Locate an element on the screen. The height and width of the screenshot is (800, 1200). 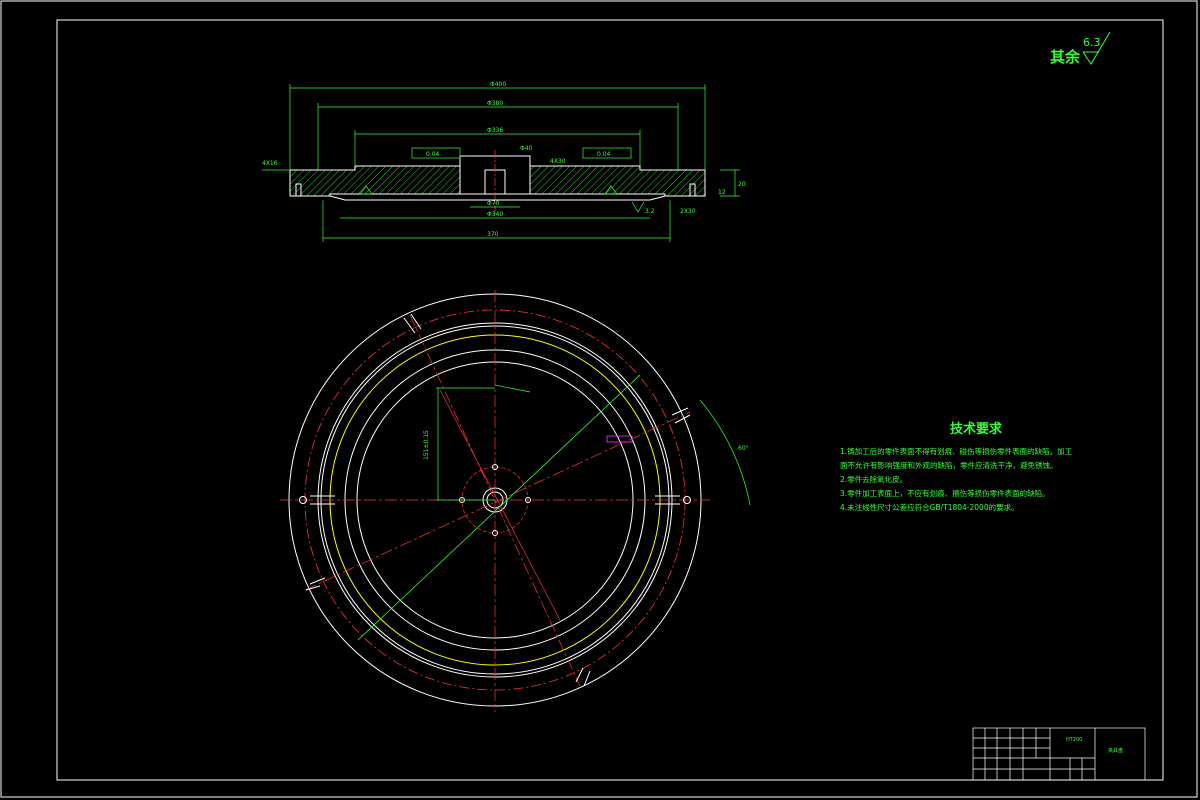
tech-line-5: 4.未注线性尺寸公差应符合GB/T1804-2000的要求。 is located at coordinates (929, 507).